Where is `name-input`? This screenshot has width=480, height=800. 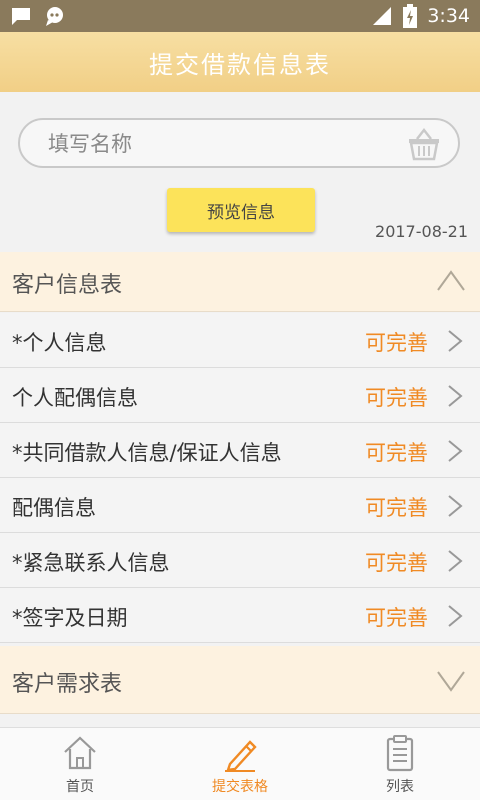
name-input is located at coordinates (228, 144).